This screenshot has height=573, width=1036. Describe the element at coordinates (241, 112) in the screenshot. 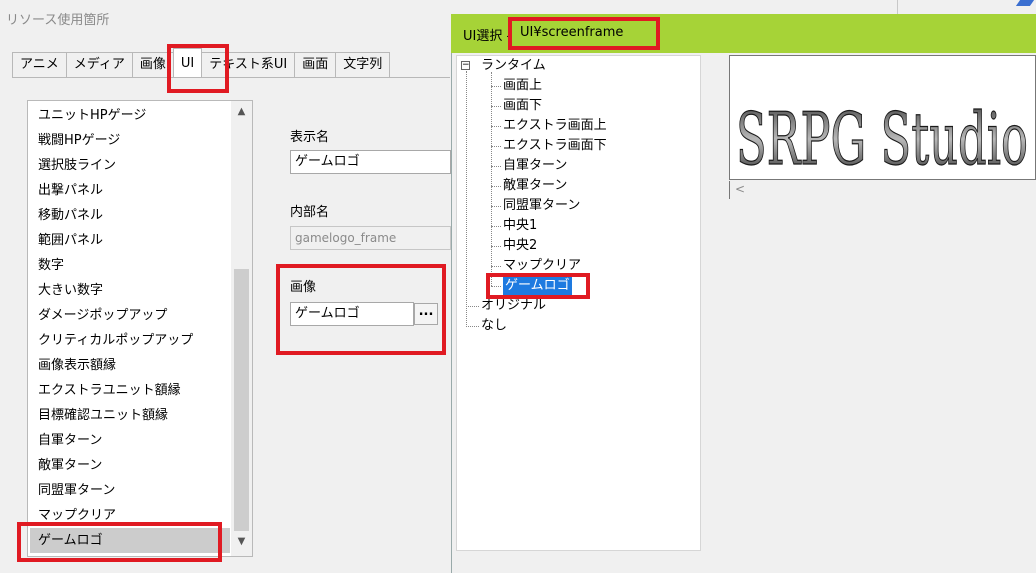

I see `scroll-up-arrow-icon: ▲` at that location.